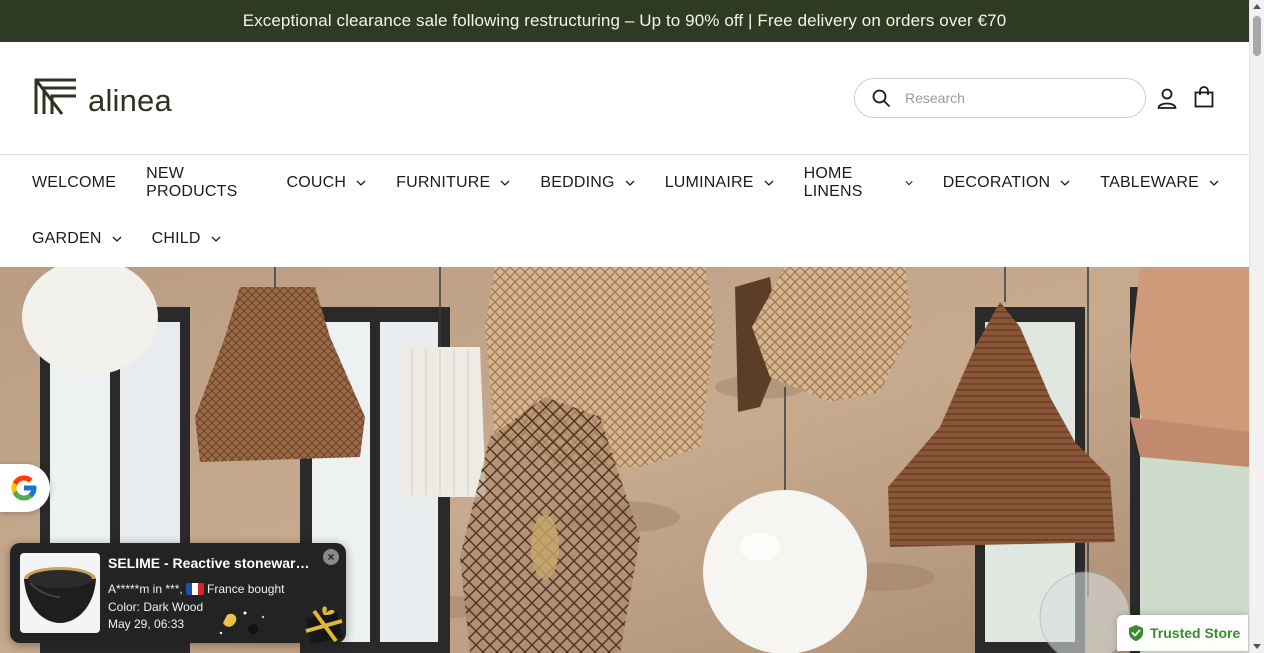 Image resolution: width=1264 pixels, height=653 pixels. I want to click on google-reviews-badge, so click(25, 488).